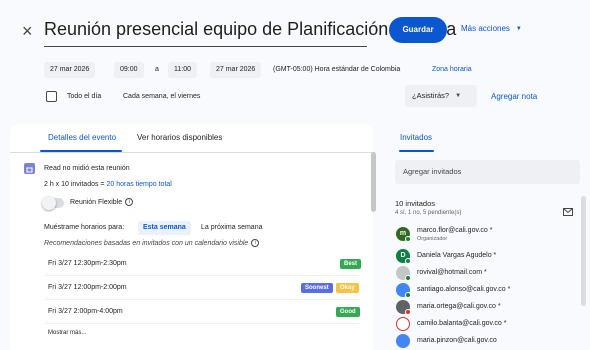 This screenshot has height=350, width=590. I want to click on guests-scrollbar, so click(583, 251).